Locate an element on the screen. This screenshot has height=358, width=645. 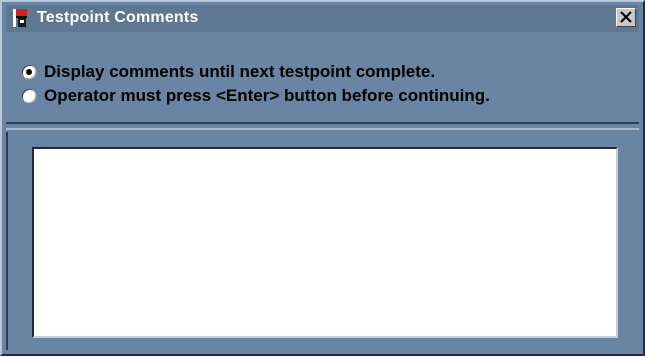
radio-press-enter is located at coordinates (29, 96).